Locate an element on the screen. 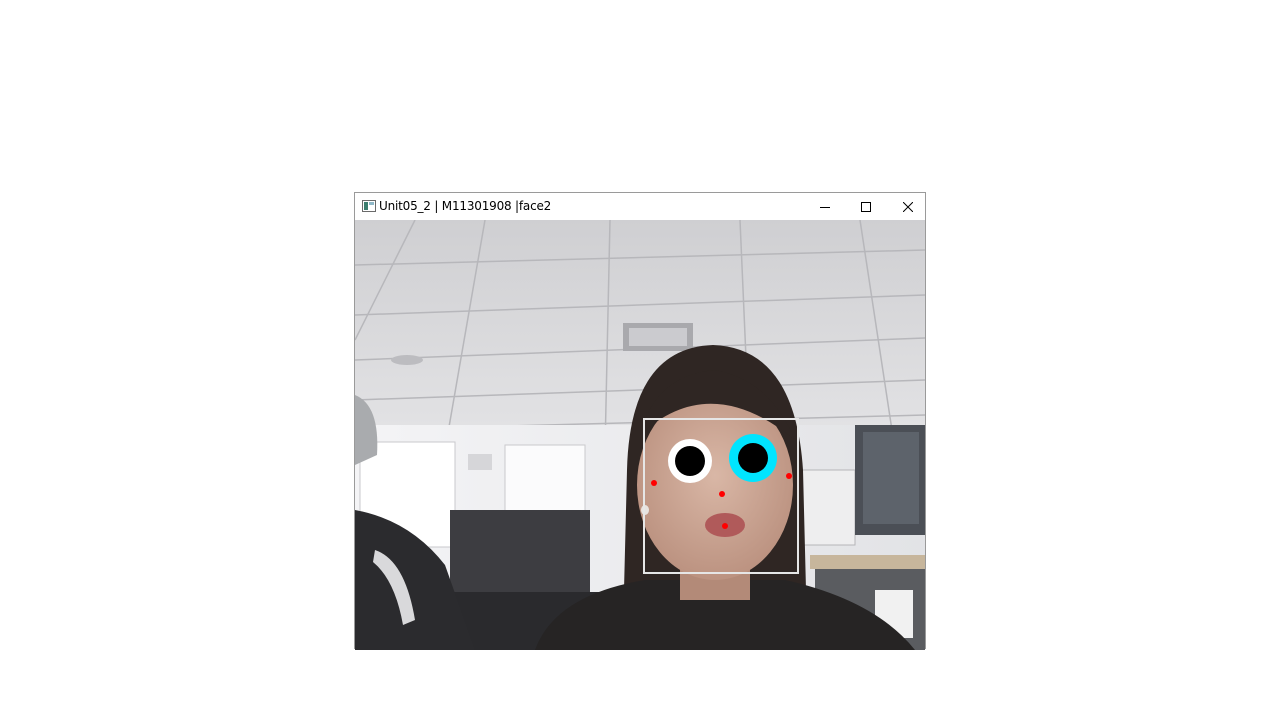  maximize-button is located at coordinates (866, 206).